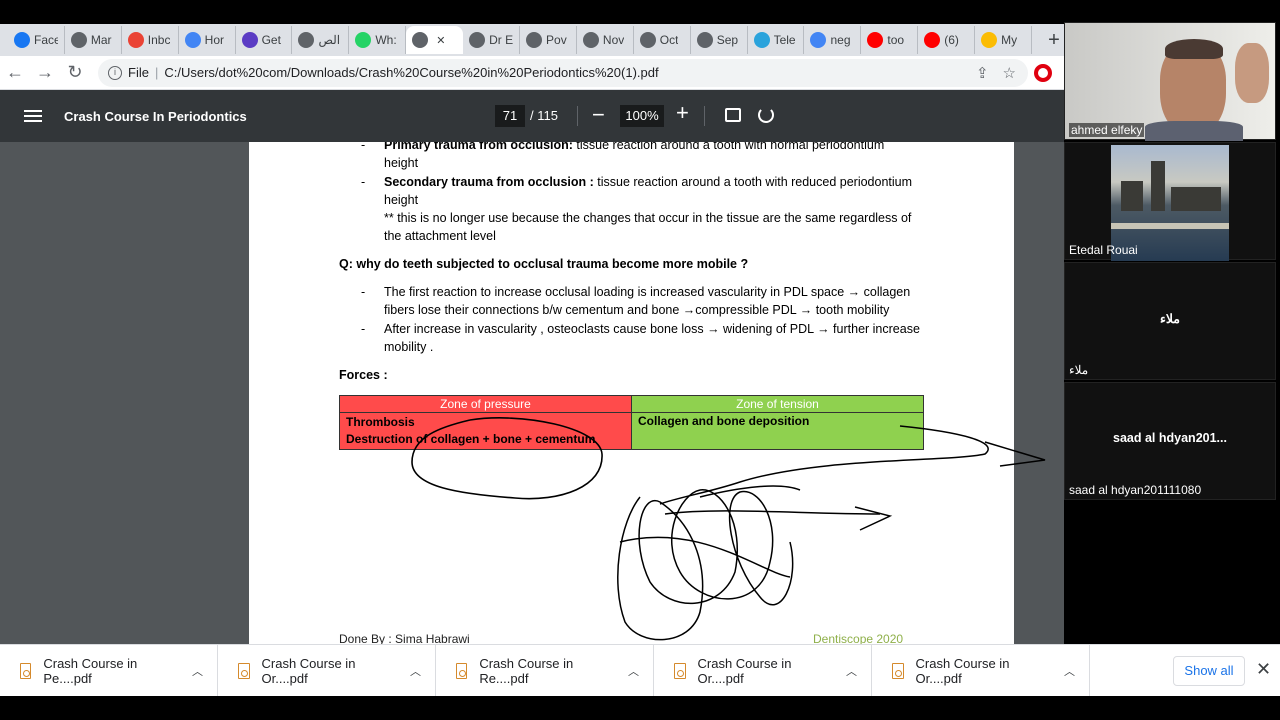 The image size is (1280, 720). Describe the element at coordinates (1009, 40) in the screenshot. I see `tab-label: My` at that location.